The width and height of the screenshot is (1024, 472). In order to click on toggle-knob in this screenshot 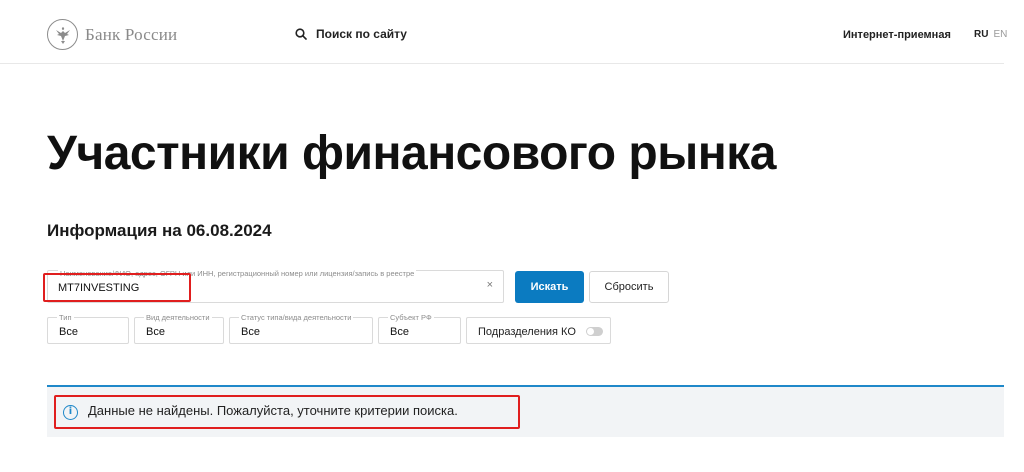, I will do `click(590, 331)`.